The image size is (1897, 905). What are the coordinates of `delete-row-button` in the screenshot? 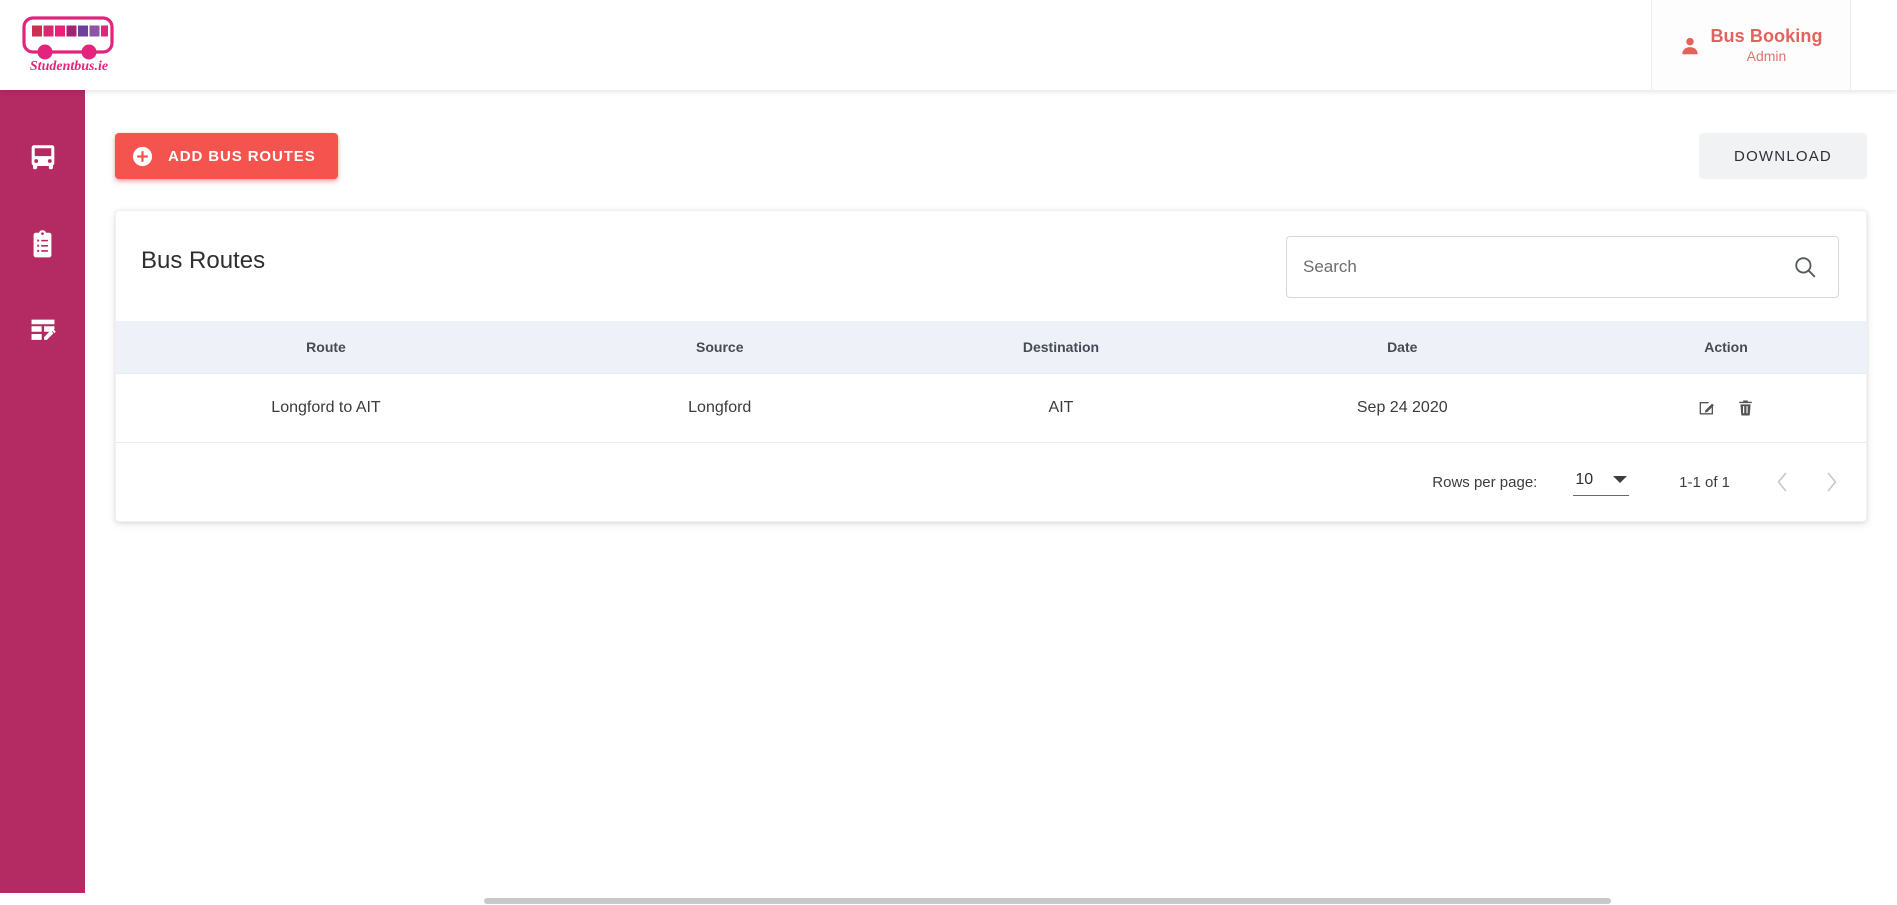 It's located at (1745, 408).